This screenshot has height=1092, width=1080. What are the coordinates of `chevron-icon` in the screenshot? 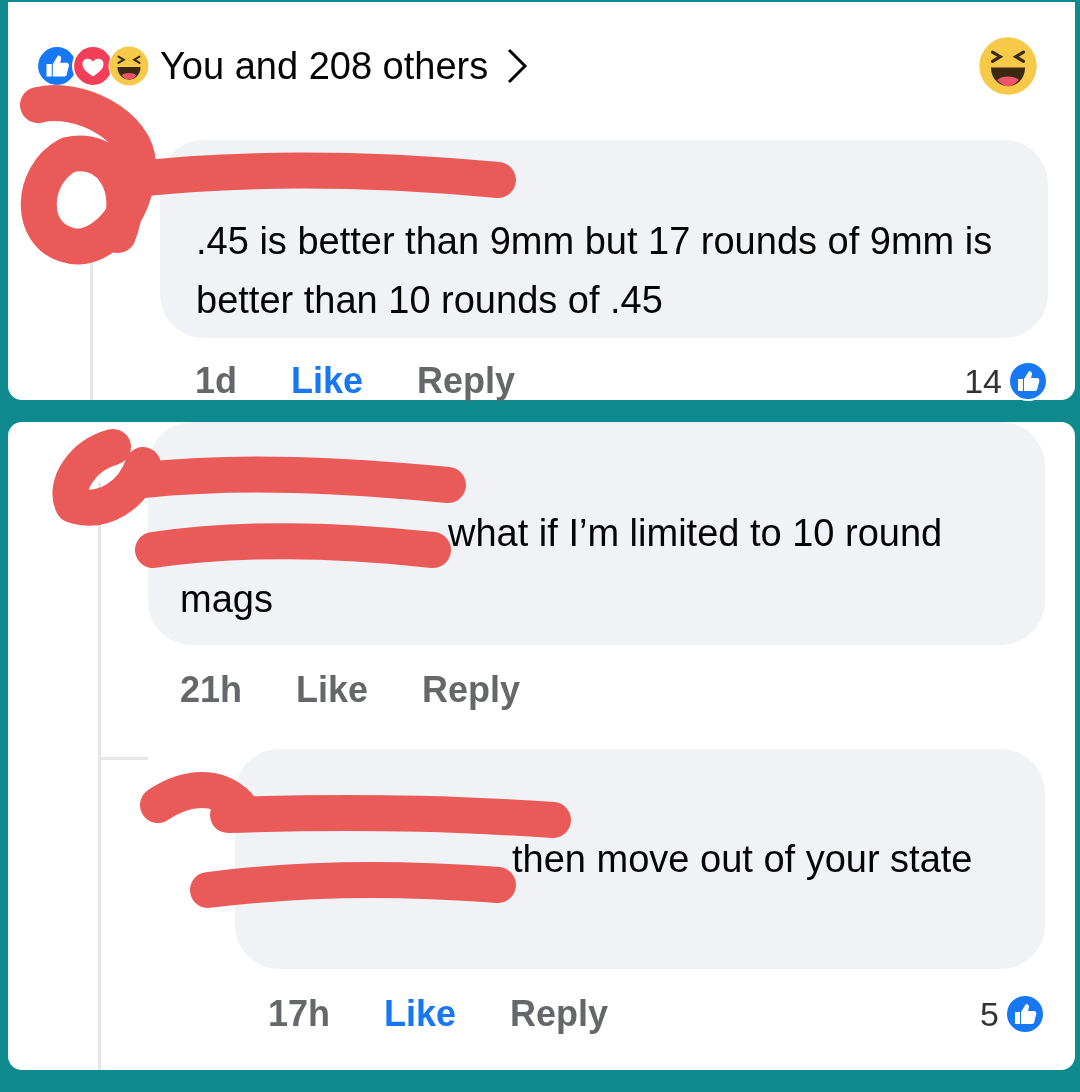 It's located at (517, 66).